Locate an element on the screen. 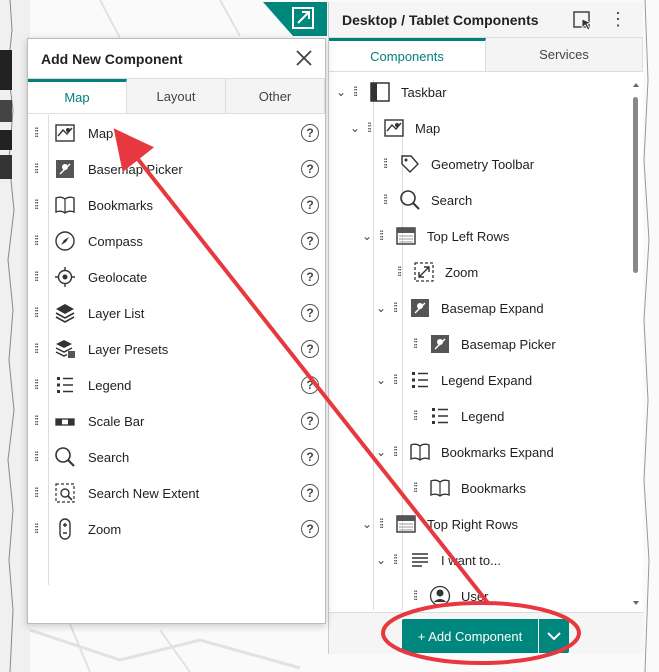 This screenshot has width=659, height=672. expand-corner-icon is located at coordinates (295, 19).